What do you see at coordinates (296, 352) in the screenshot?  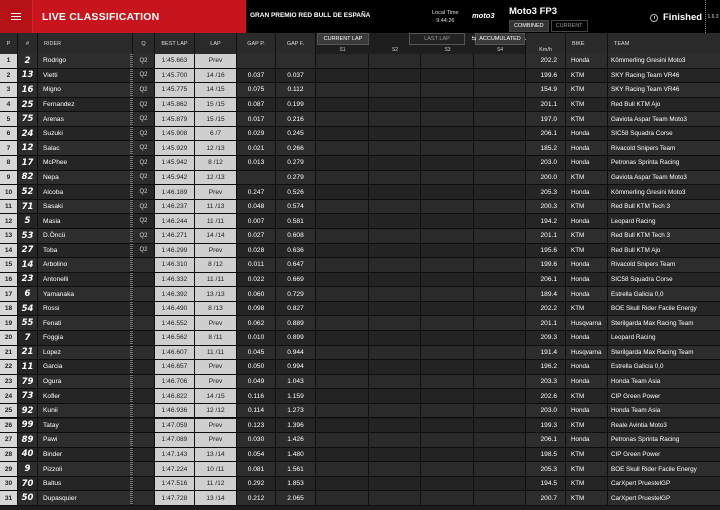 I see `gap-first-cell: 0.944` at bounding box center [296, 352].